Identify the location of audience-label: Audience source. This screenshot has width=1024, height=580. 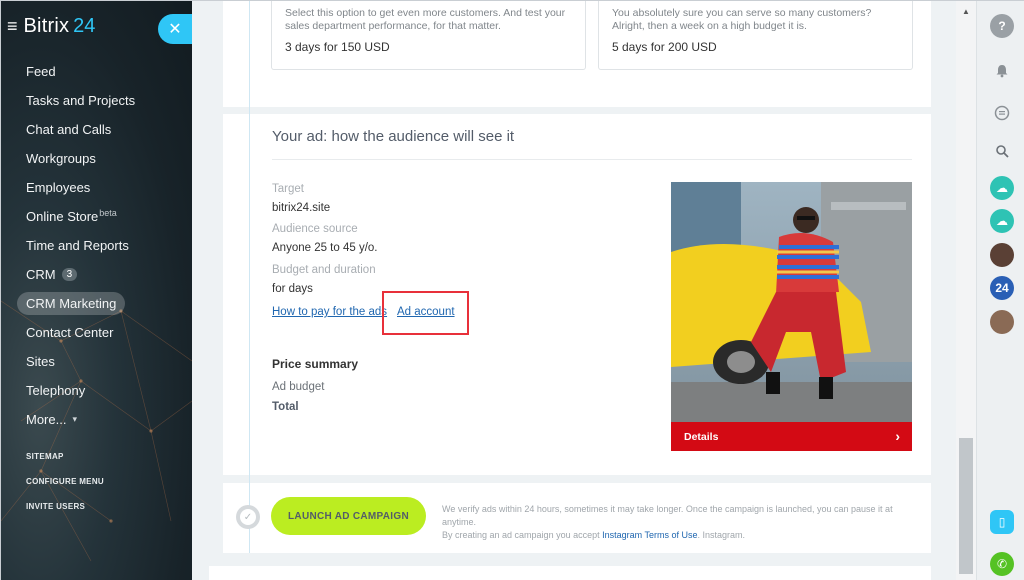
(315, 229).